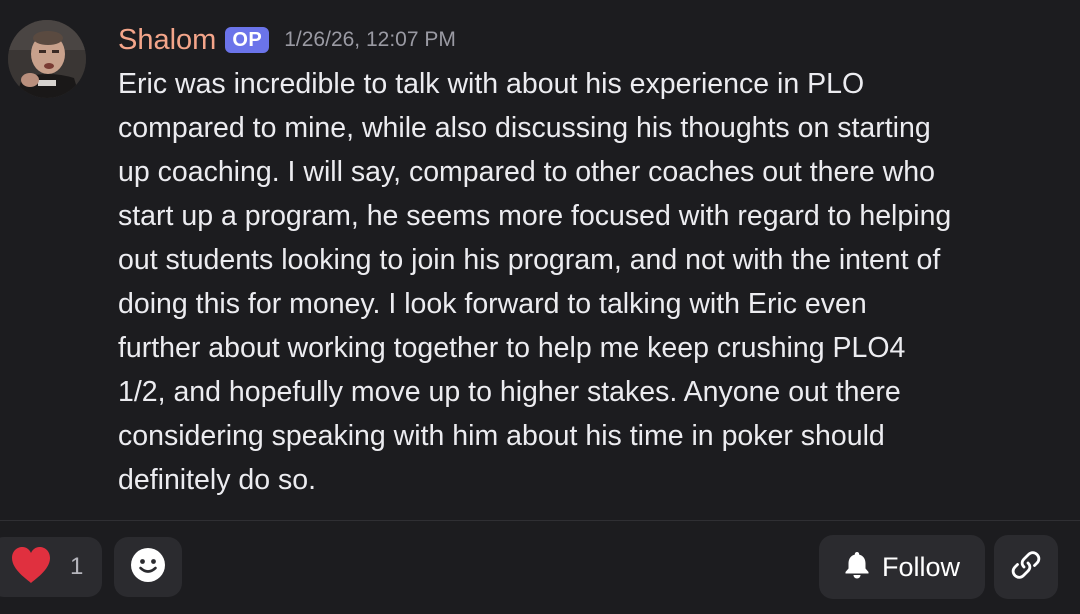  Describe the element at coordinates (370, 39) in the screenshot. I see `timestamp: 1/26/26, 12:07 PM` at that location.